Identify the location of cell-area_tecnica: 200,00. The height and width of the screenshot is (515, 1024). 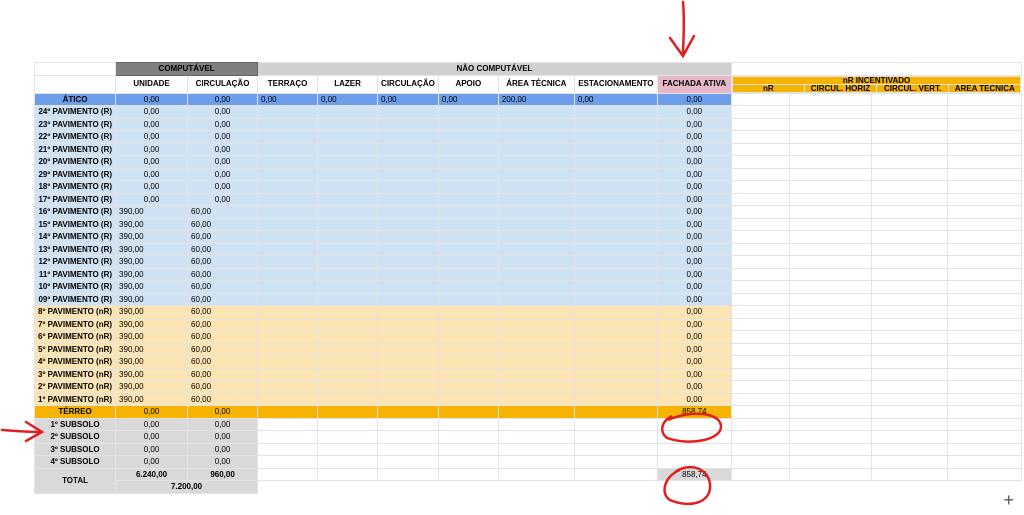
(536, 99).